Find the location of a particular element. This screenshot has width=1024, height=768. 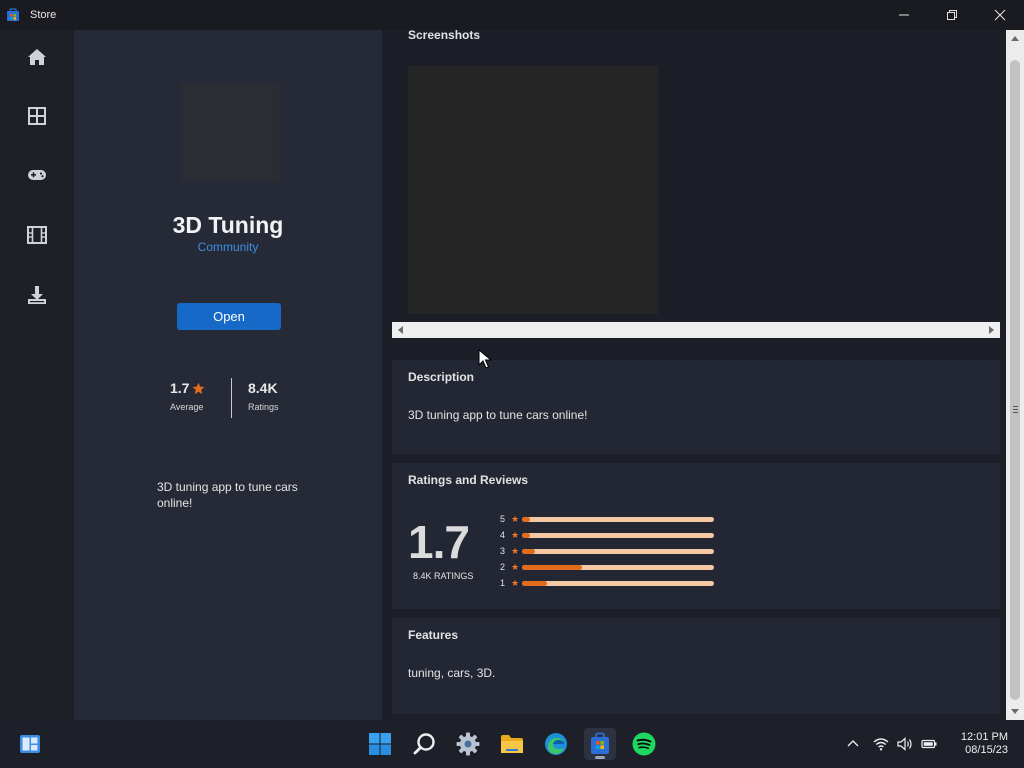

nav-downloads is located at coordinates (37, 295).